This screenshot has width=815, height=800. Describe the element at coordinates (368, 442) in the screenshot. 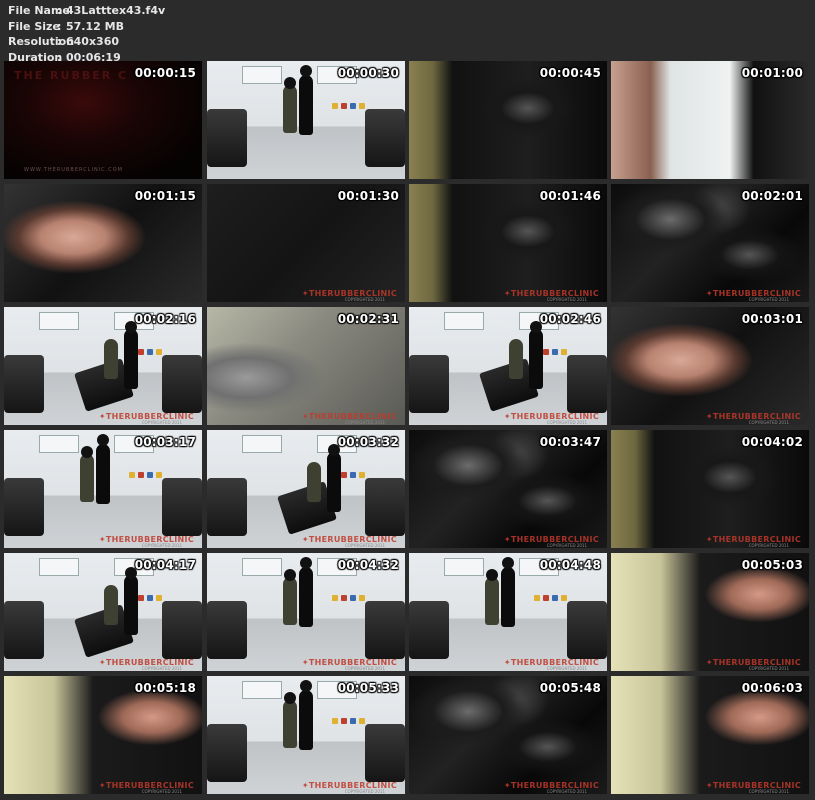

I see `timestamp-label: 00:03:32` at that location.